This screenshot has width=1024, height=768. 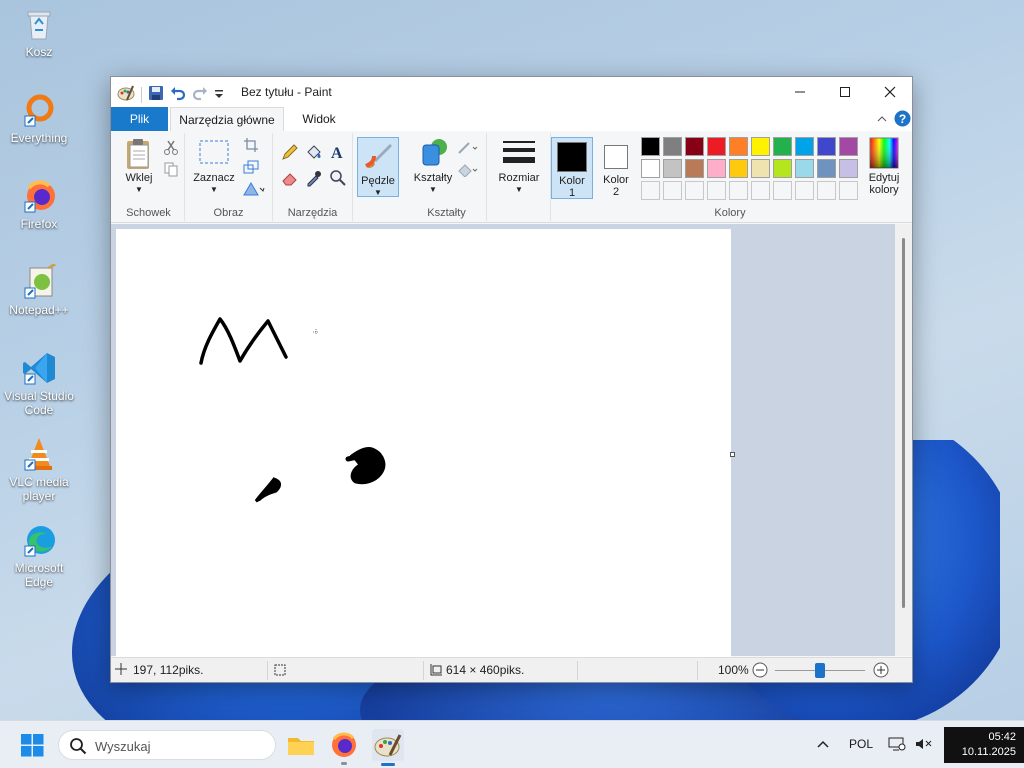 I want to click on tab-file: Plik, so click(x=139, y=119).